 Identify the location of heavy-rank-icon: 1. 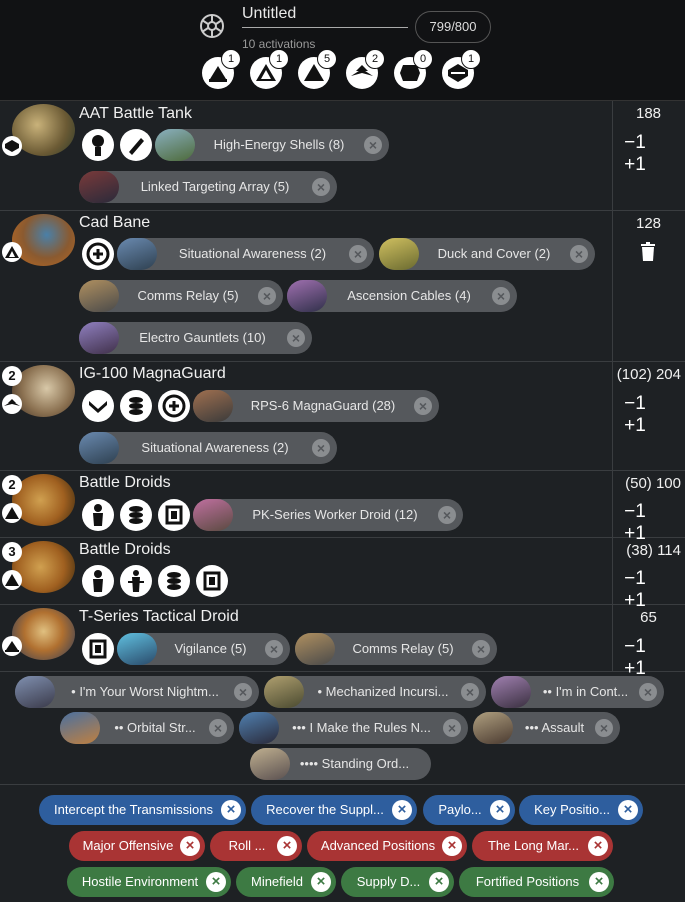
(461, 69).